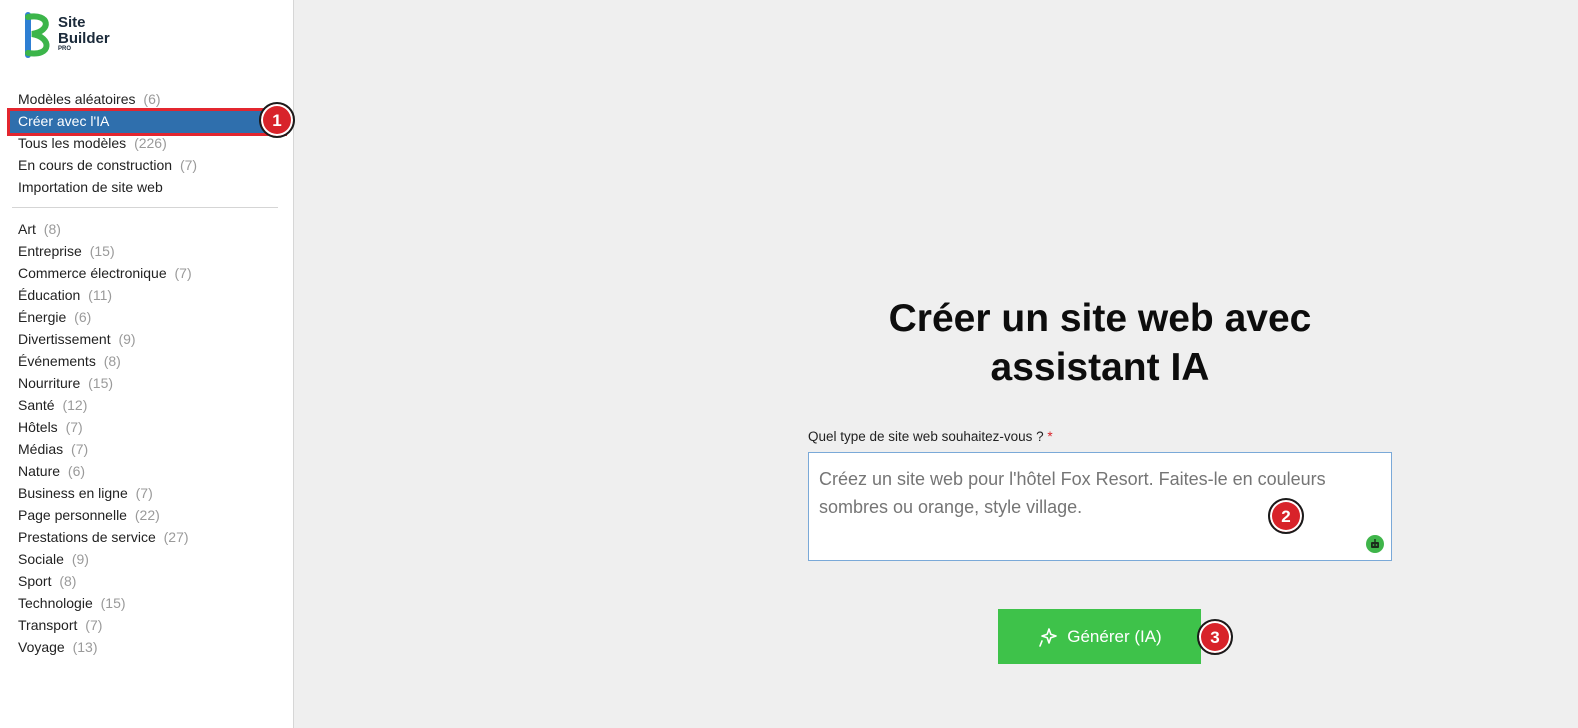  What do you see at coordinates (75, 405) in the screenshot?
I see `category-count: (12)` at bounding box center [75, 405].